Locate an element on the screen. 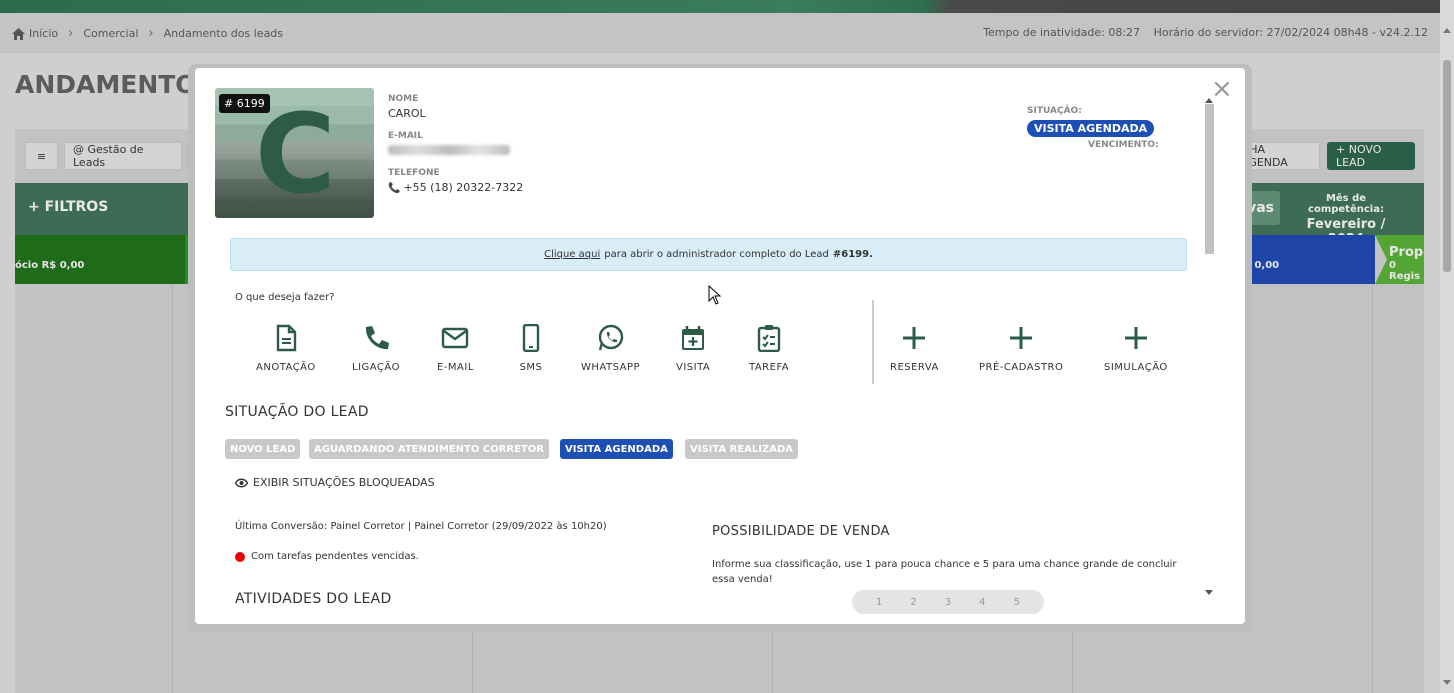 The width and height of the screenshot is (1454, 693). rating-option: 2 is located at coordinates (913, 602).